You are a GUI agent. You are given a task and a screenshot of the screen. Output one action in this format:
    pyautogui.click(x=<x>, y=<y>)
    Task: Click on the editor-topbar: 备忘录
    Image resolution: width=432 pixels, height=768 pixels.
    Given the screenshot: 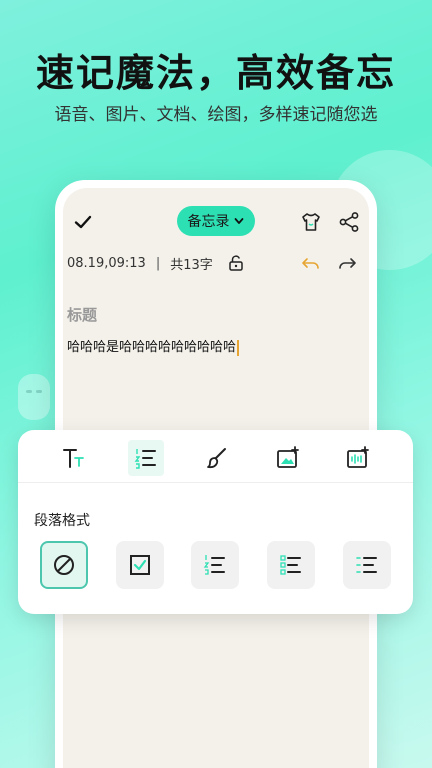 What is the action you would take?
    pyautogui.click(x=216, y=222)
    